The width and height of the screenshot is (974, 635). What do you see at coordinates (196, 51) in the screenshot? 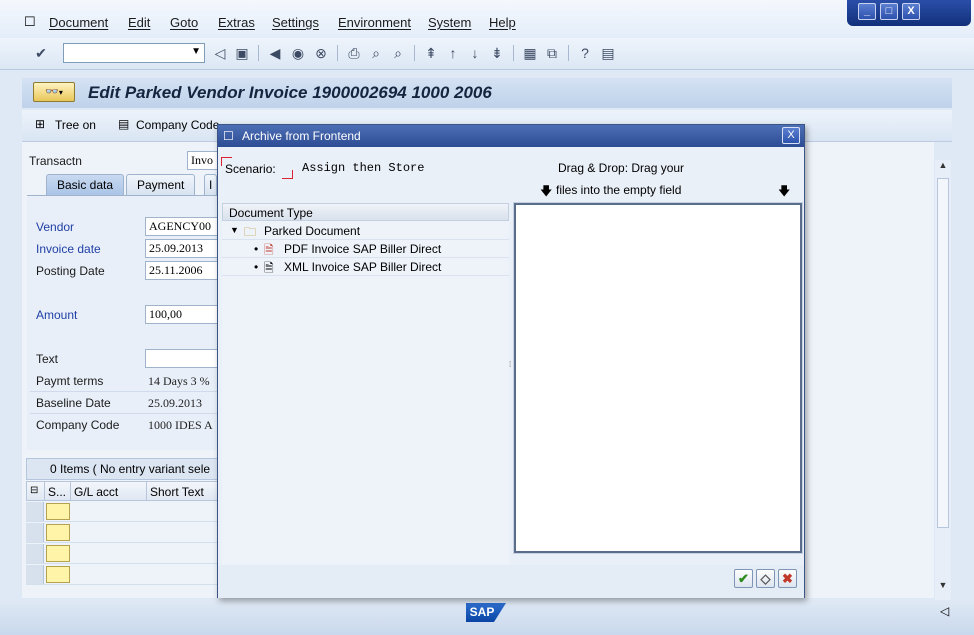
I see `chevron-down-icon: ▼` at bounding box center [196, 51].